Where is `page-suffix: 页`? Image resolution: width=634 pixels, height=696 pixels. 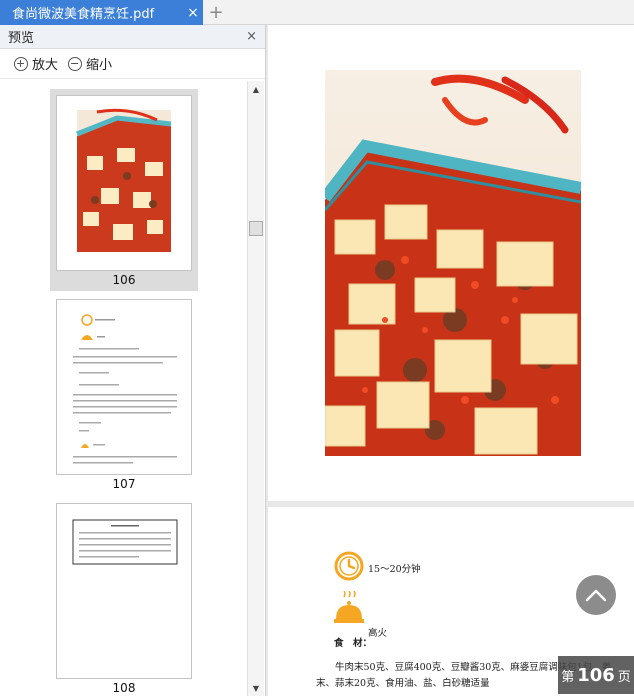
page-suffix: 页 is located at coordinates (624, 677).